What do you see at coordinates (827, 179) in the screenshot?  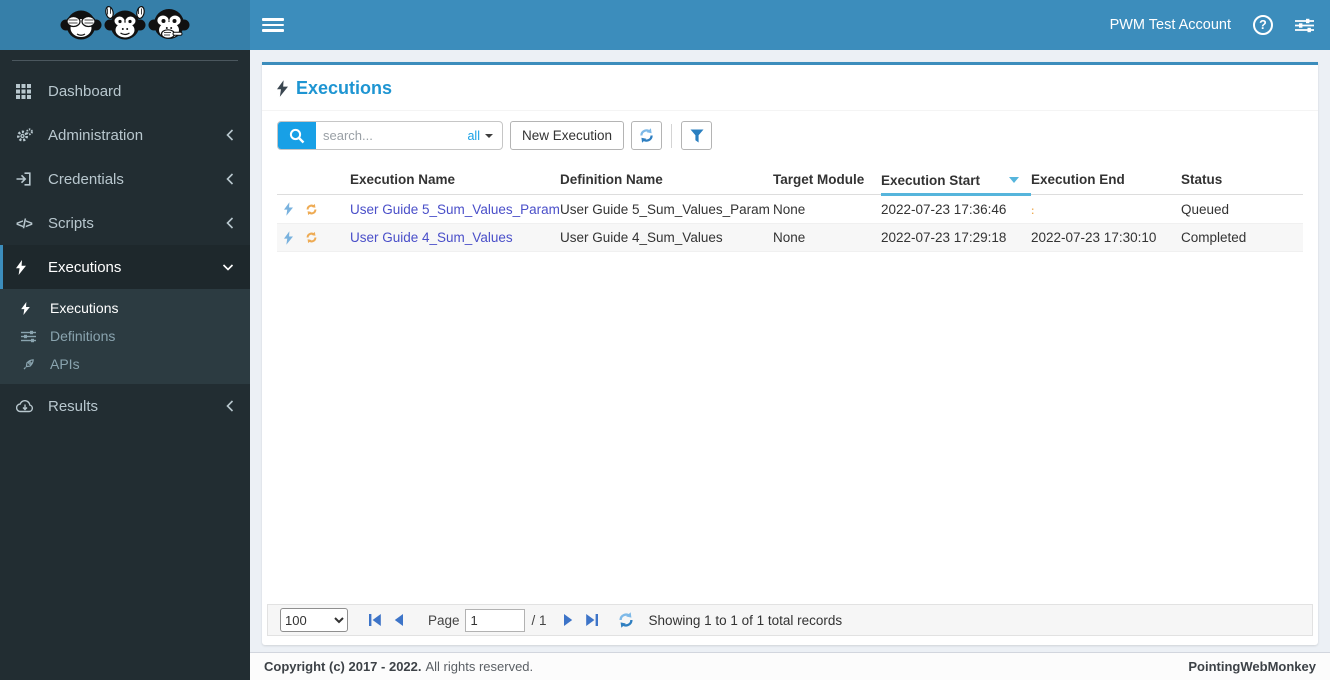 I see `column-header-target-module: Target Module` at bounding box center [827, 179].